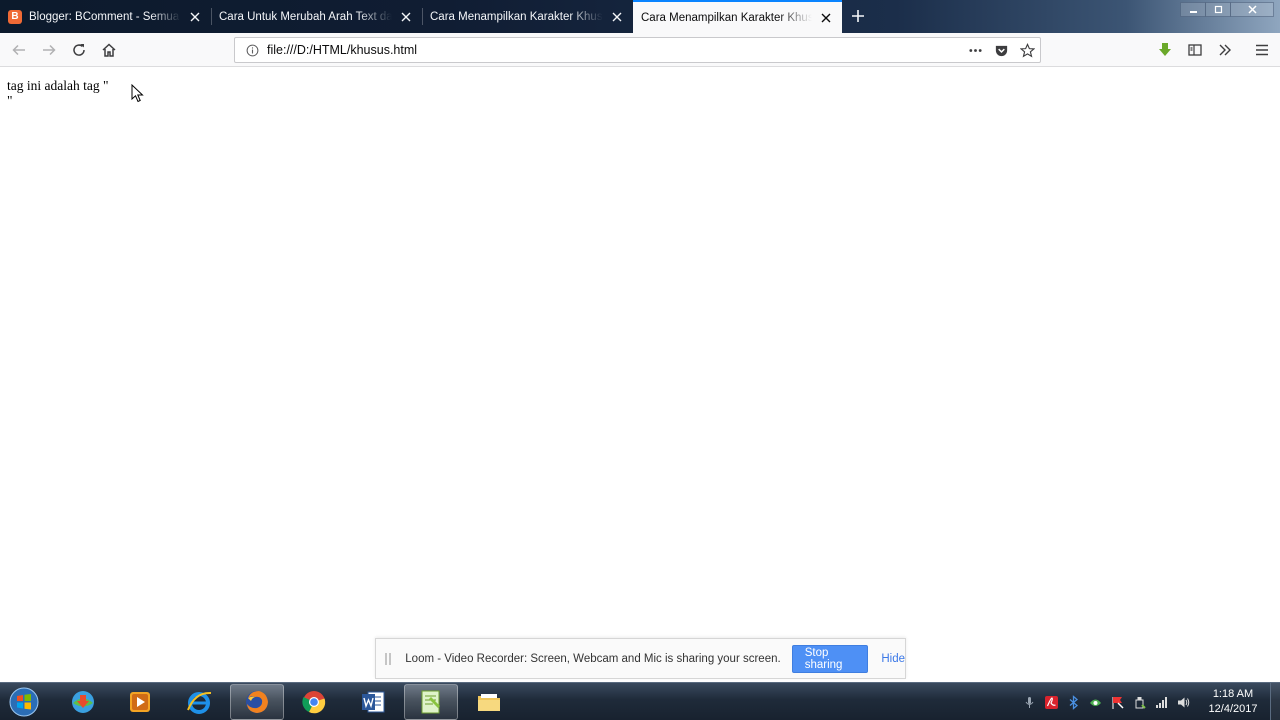  What do you see at coordinates (1051, 702) in the screenshot?
I see `acrobat-tray-icon` at bounding box center [1051, 702].